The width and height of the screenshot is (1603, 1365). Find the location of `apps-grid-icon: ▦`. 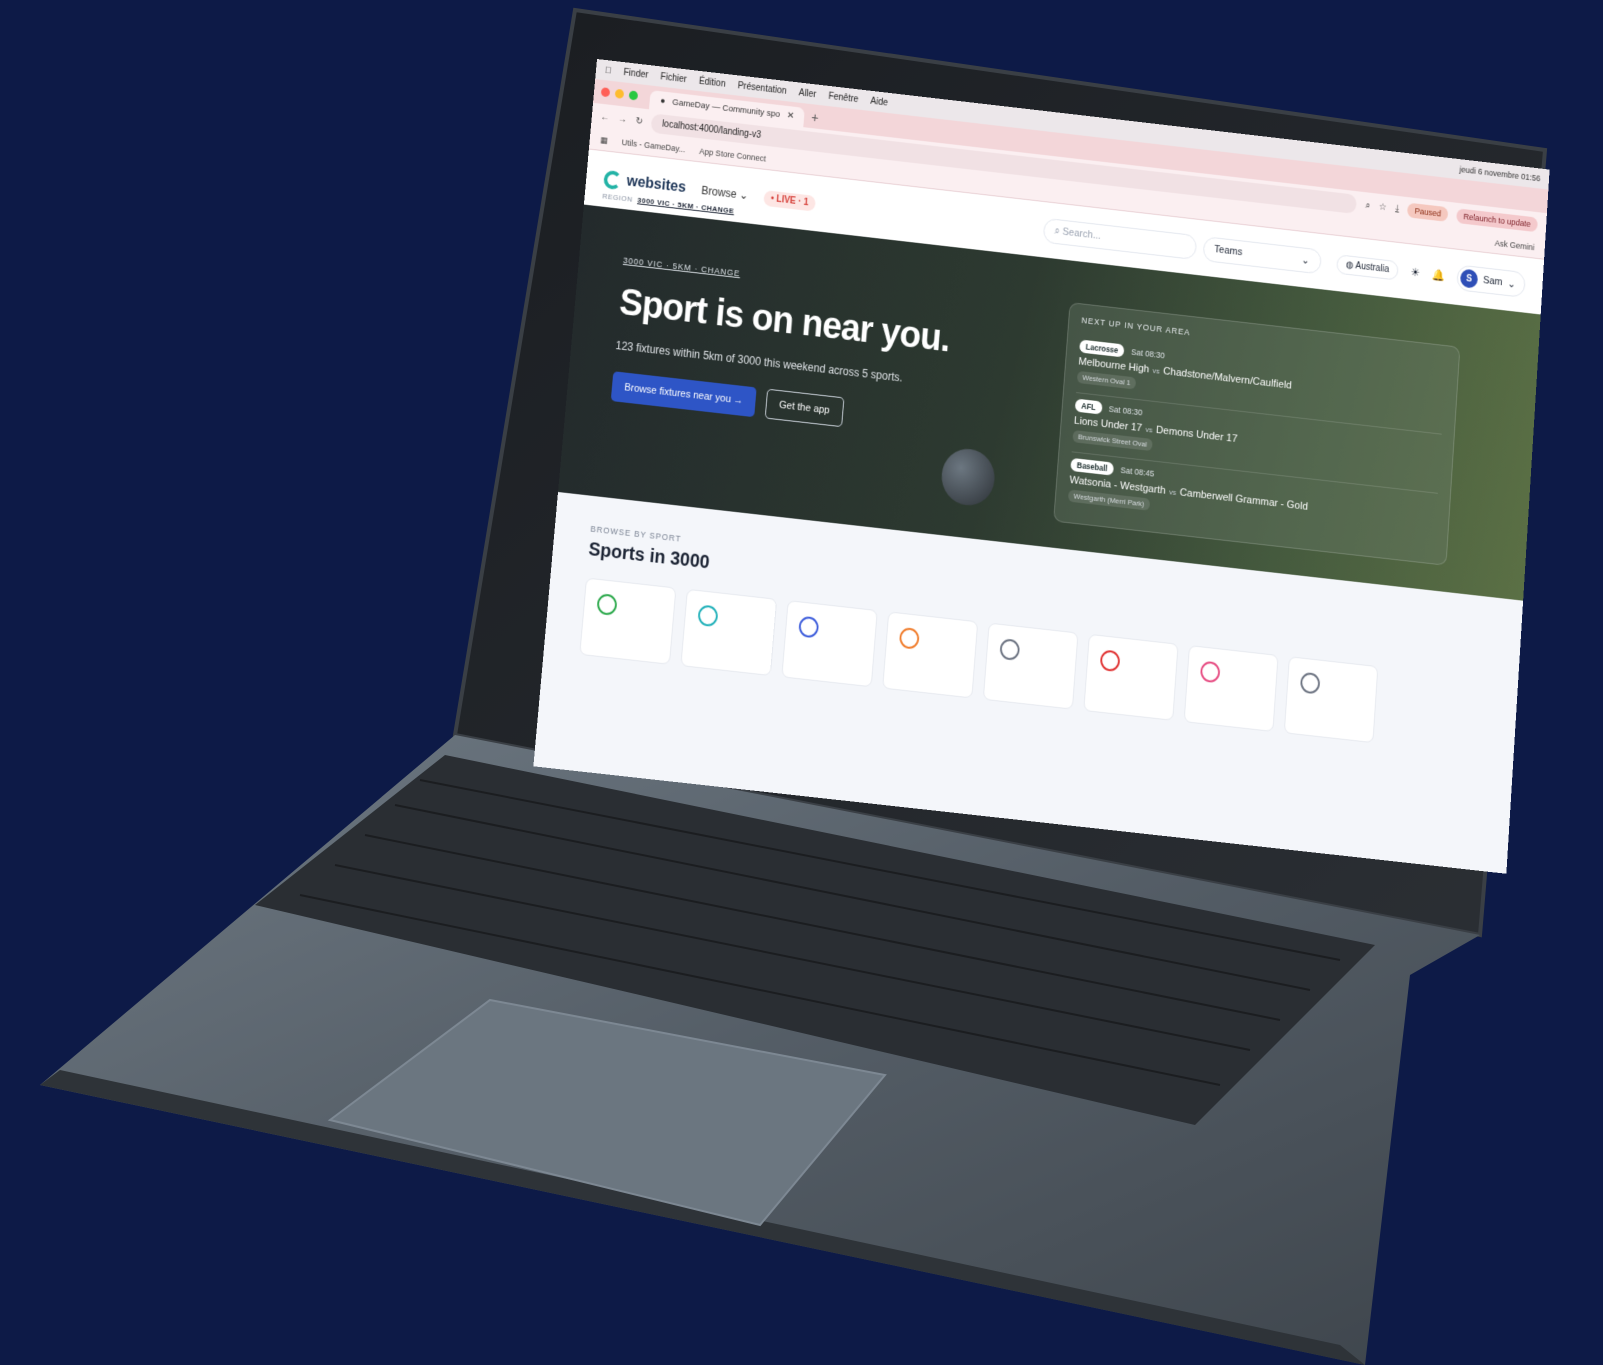

apps-grid-icon: ▦ is located at coordinates (604, 140).